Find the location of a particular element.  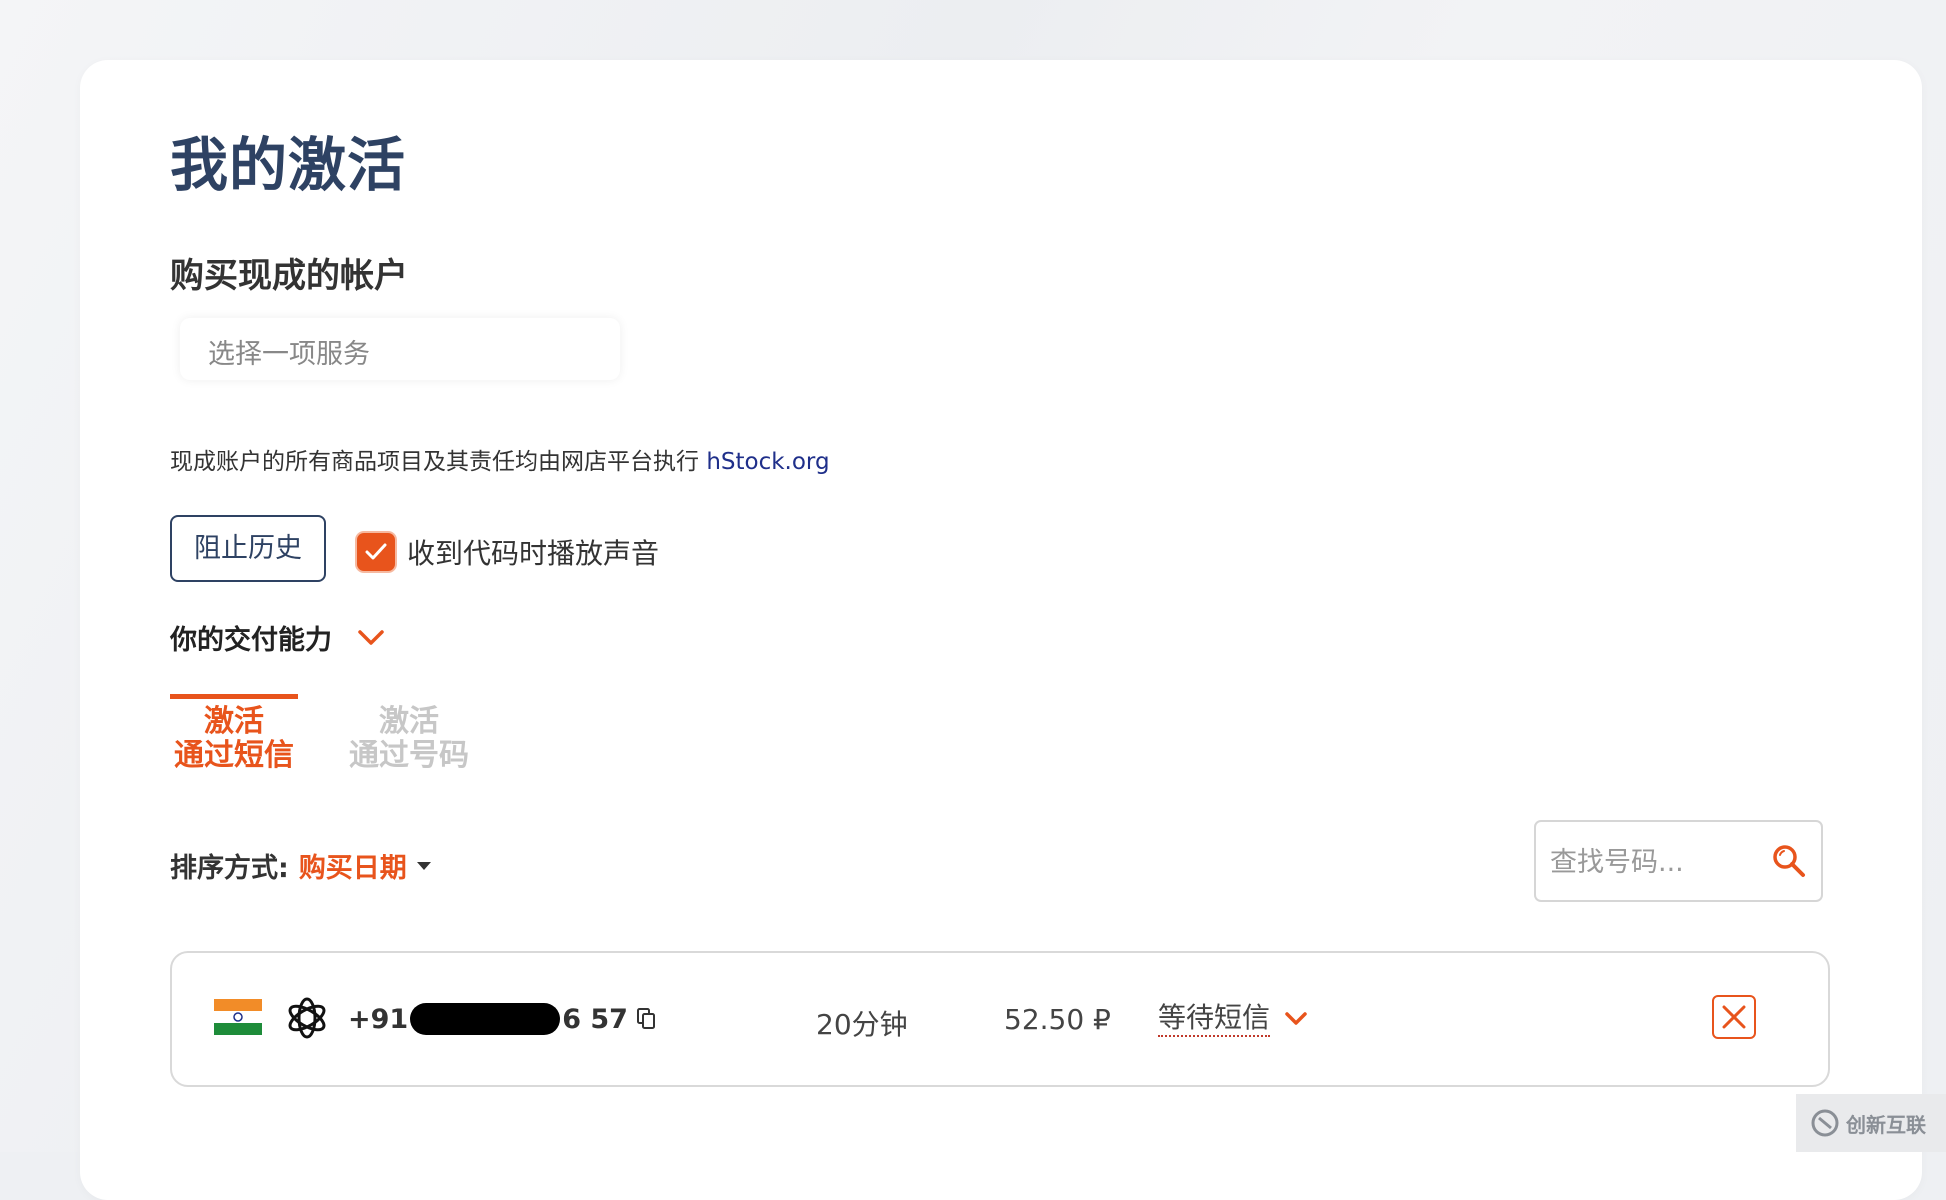

tab-sms-line2: 通过短信 is located at coordinates (234, 755).